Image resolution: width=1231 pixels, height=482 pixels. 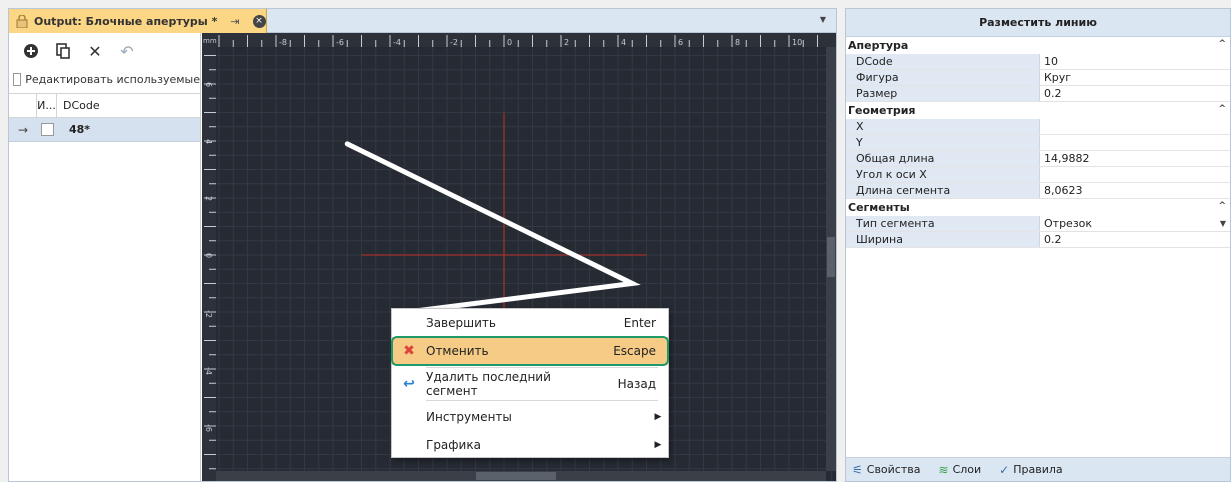 What do you see at coordinates (208, 84) in the screenshot?
I see `y-tick-label: 6` at bounding box center [208, 84].